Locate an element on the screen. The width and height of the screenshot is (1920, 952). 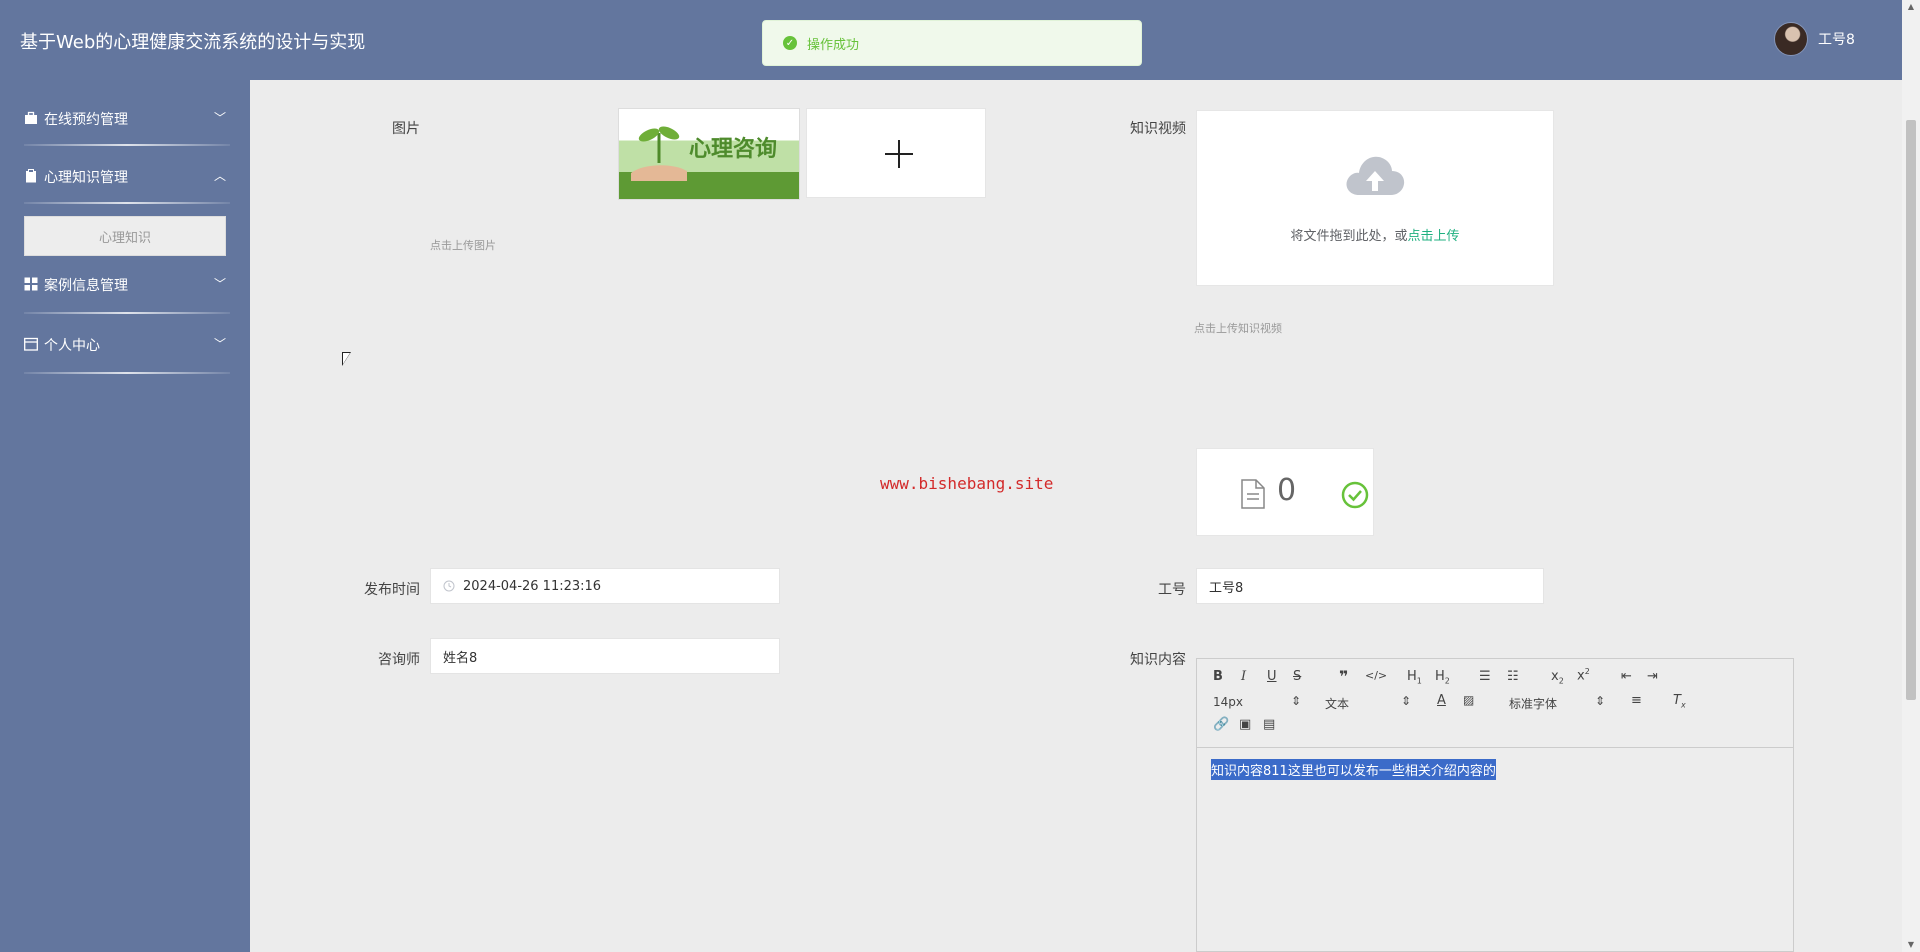
align-icon: ≡ is located at coordinates (1636, 700).